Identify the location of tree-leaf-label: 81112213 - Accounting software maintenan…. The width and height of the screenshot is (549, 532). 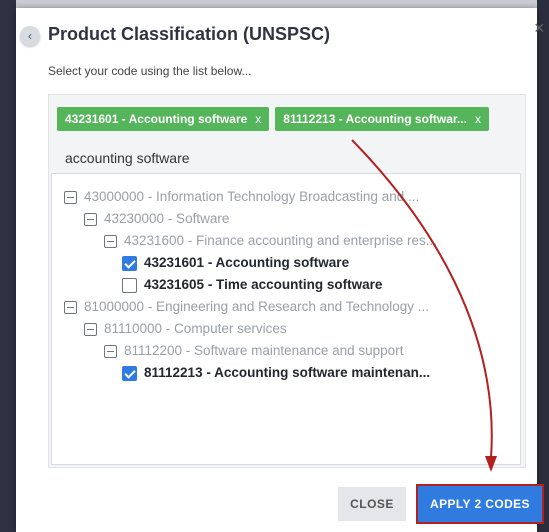
(287, 373).